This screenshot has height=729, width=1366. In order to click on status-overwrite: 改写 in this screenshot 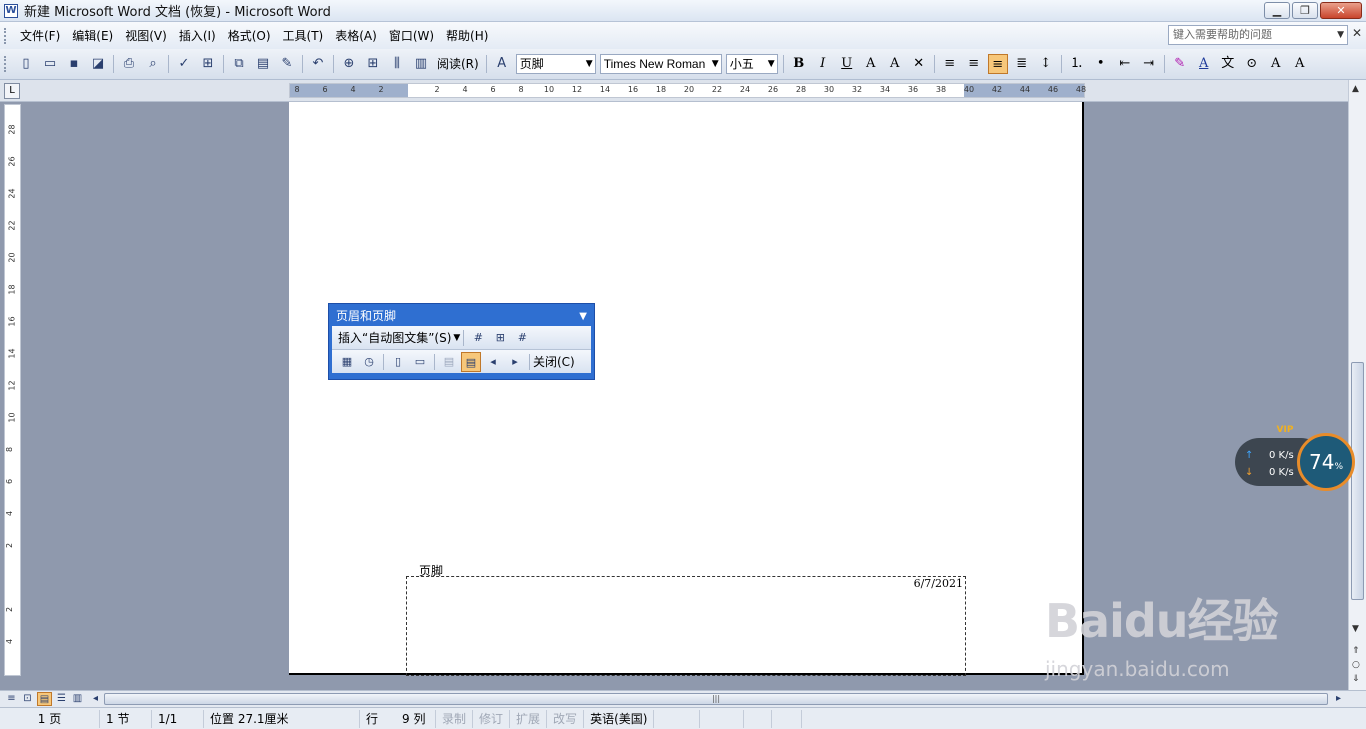, I will do `click(566, 718)`.